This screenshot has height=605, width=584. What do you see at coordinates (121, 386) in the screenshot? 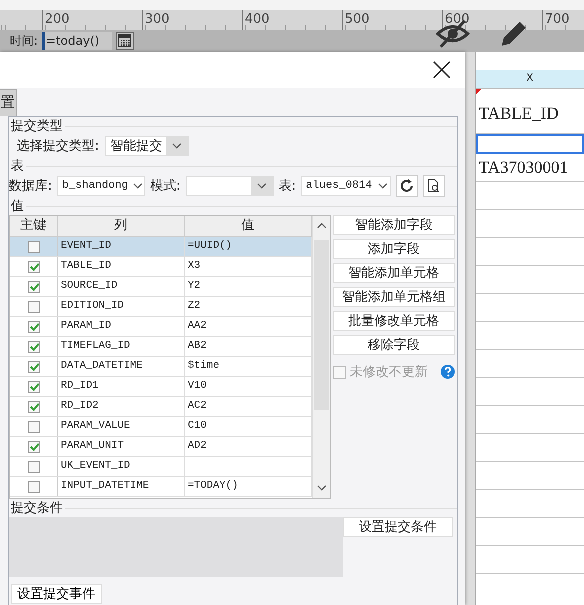
I see `table-cell: RD_ID1` at bounding box center [121, 386].